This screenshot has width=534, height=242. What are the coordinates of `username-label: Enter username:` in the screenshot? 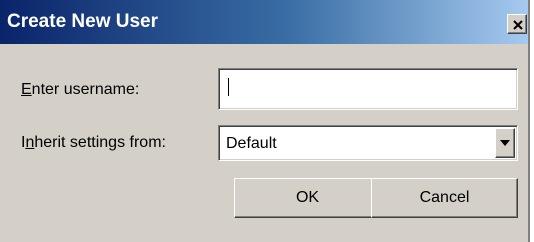 It's located at (80, 89).